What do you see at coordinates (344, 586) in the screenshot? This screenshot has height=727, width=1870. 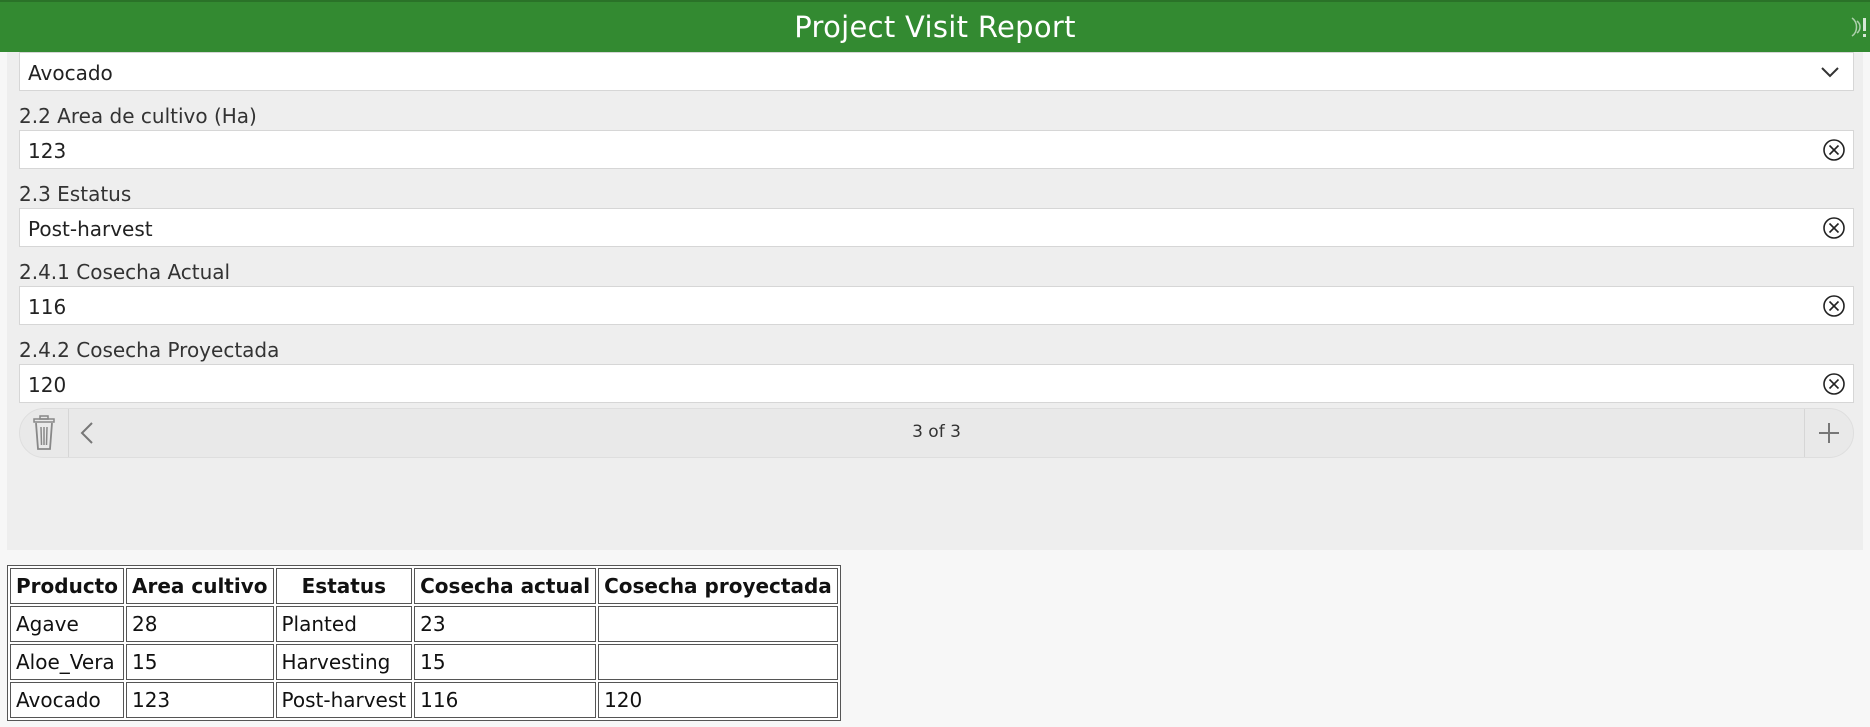 I see `column-header: Estatus` at bounding box center [344, 586].